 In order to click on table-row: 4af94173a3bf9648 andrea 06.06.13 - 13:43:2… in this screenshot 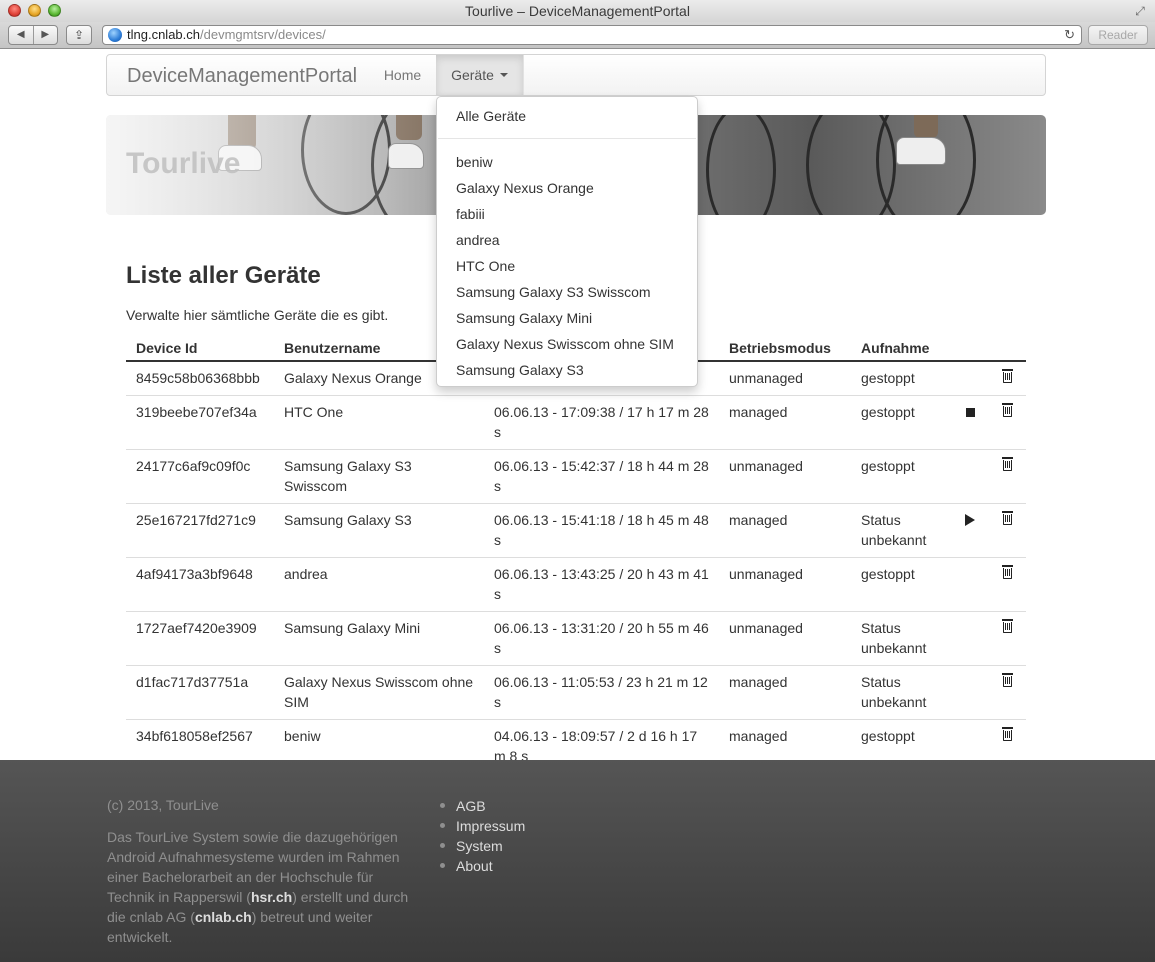, I will do `click(576, 584)`.